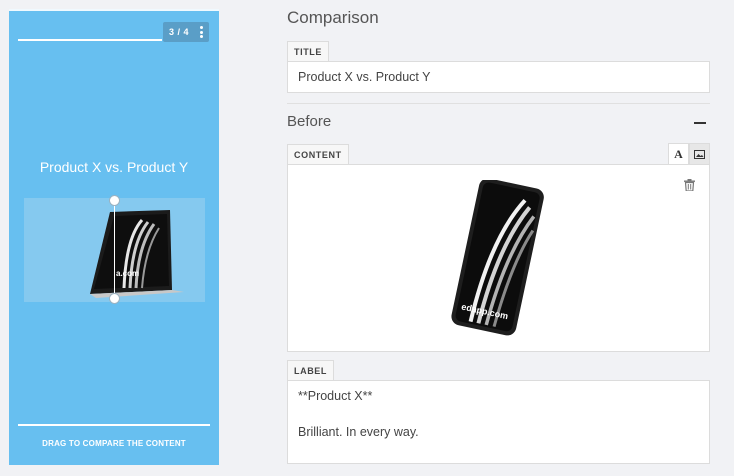 This screenshot has width=734, height=476. What do you see at coordinates (308, 51) in the screenshot?
I see `title-field-tab: TITLE` at bounding box center [308, 51].